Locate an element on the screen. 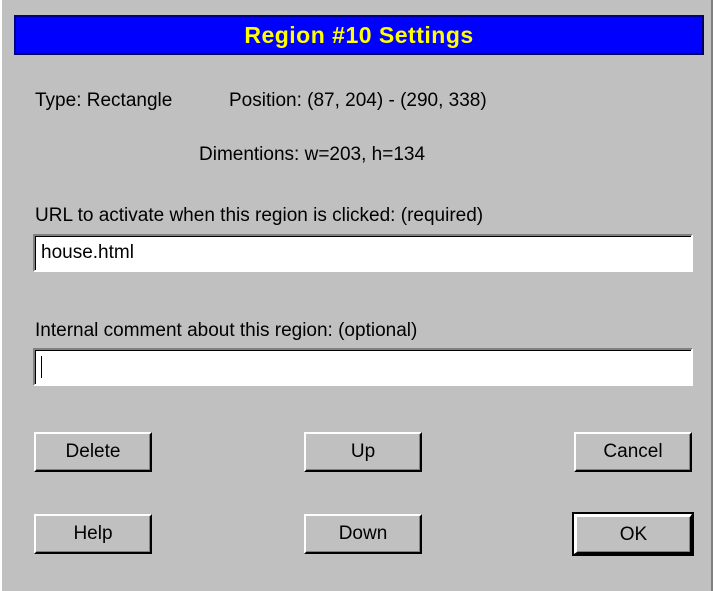  help-button: Help is located at coordinates (93, 534).